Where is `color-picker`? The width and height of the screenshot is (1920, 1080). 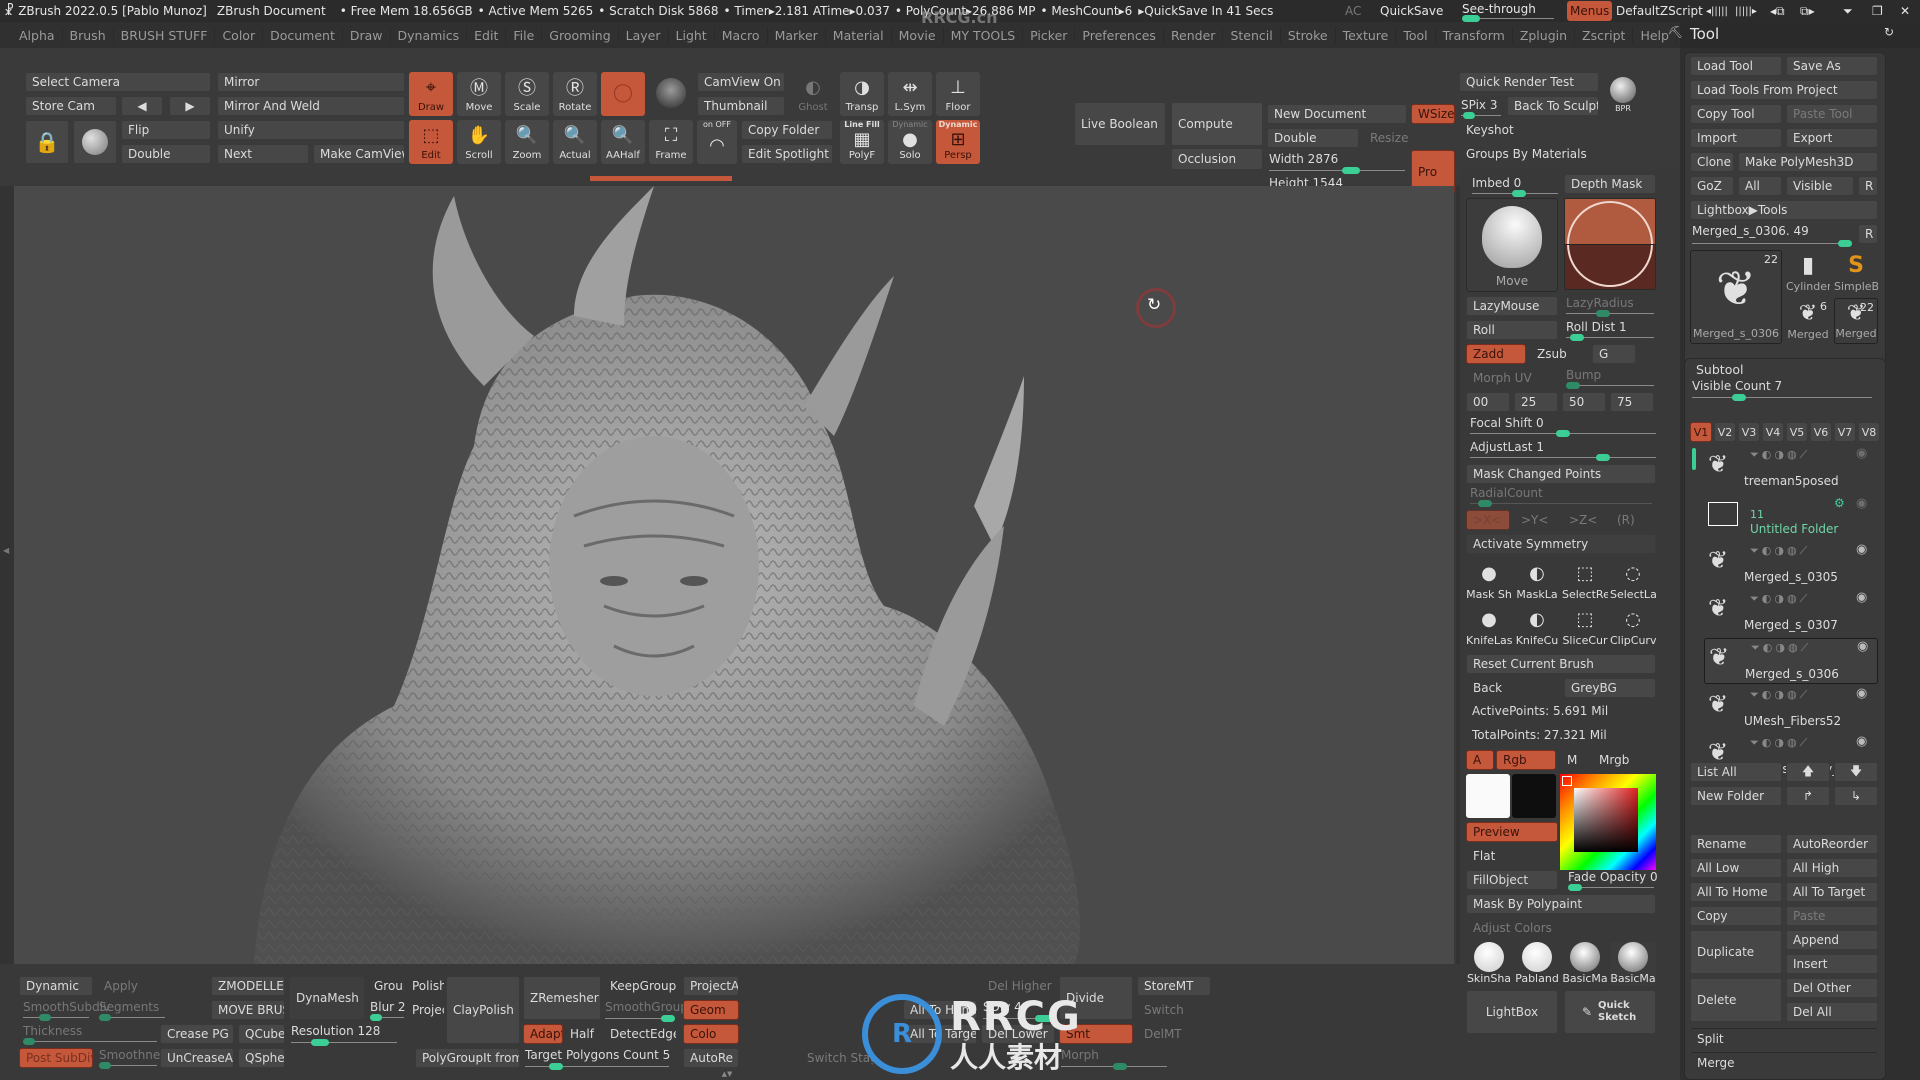 color-picker is located at coordinates (1608, 822).